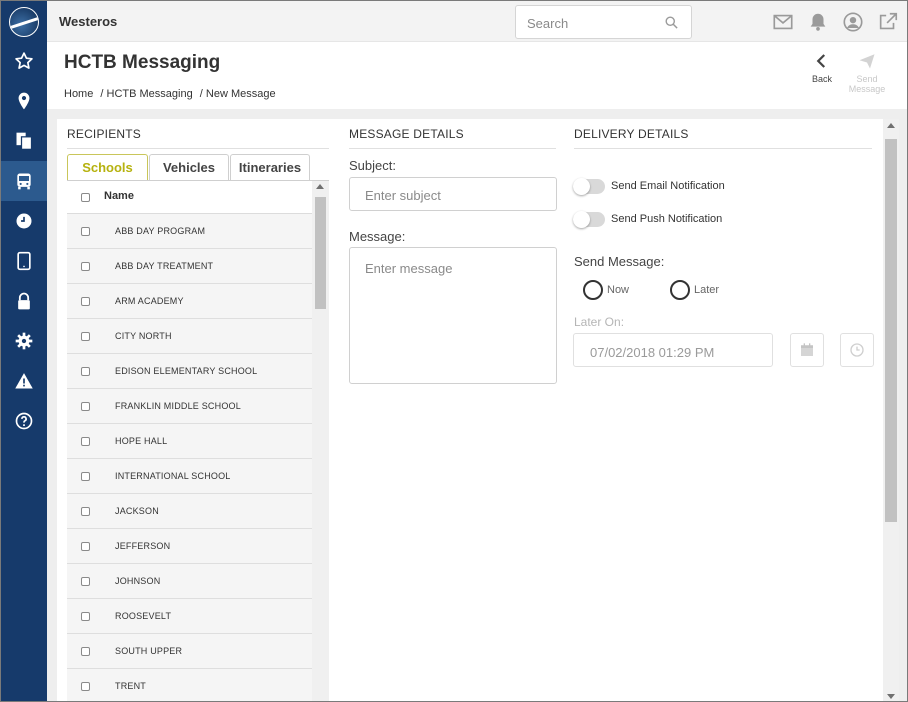 Image resolution: width=908 pixels, height=702 pixels. I want to click on sidebar-item-alerts, so click(24, 381).